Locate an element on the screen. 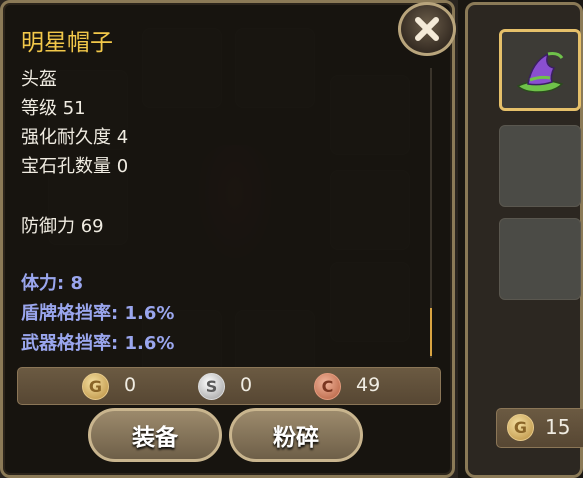  bonus-stat: 武器格挡率: 1.6% is located at coordinates (98, 343).